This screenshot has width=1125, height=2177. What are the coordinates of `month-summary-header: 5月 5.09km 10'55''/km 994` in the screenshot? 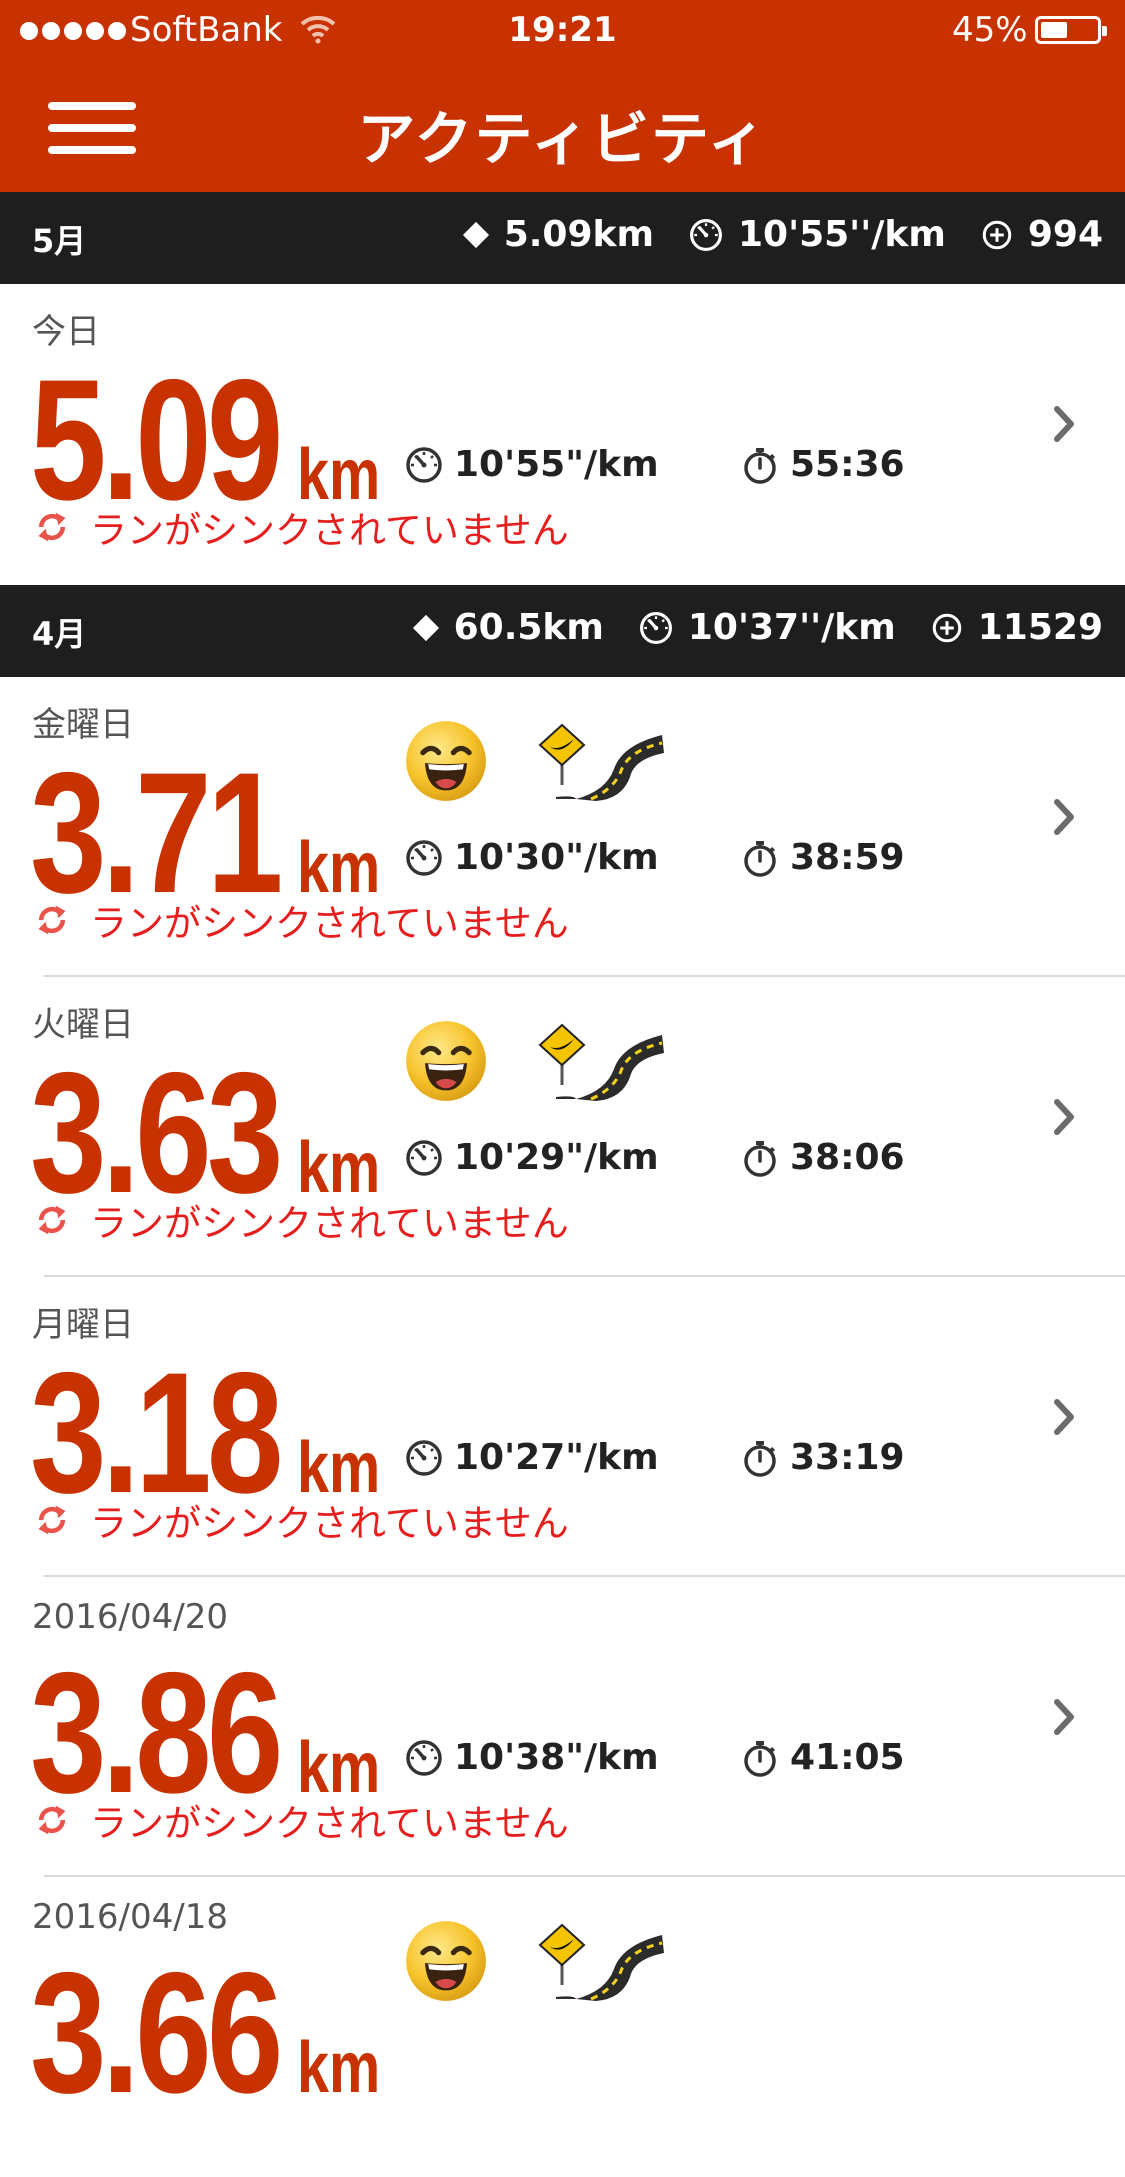 It's located at (562, 238).